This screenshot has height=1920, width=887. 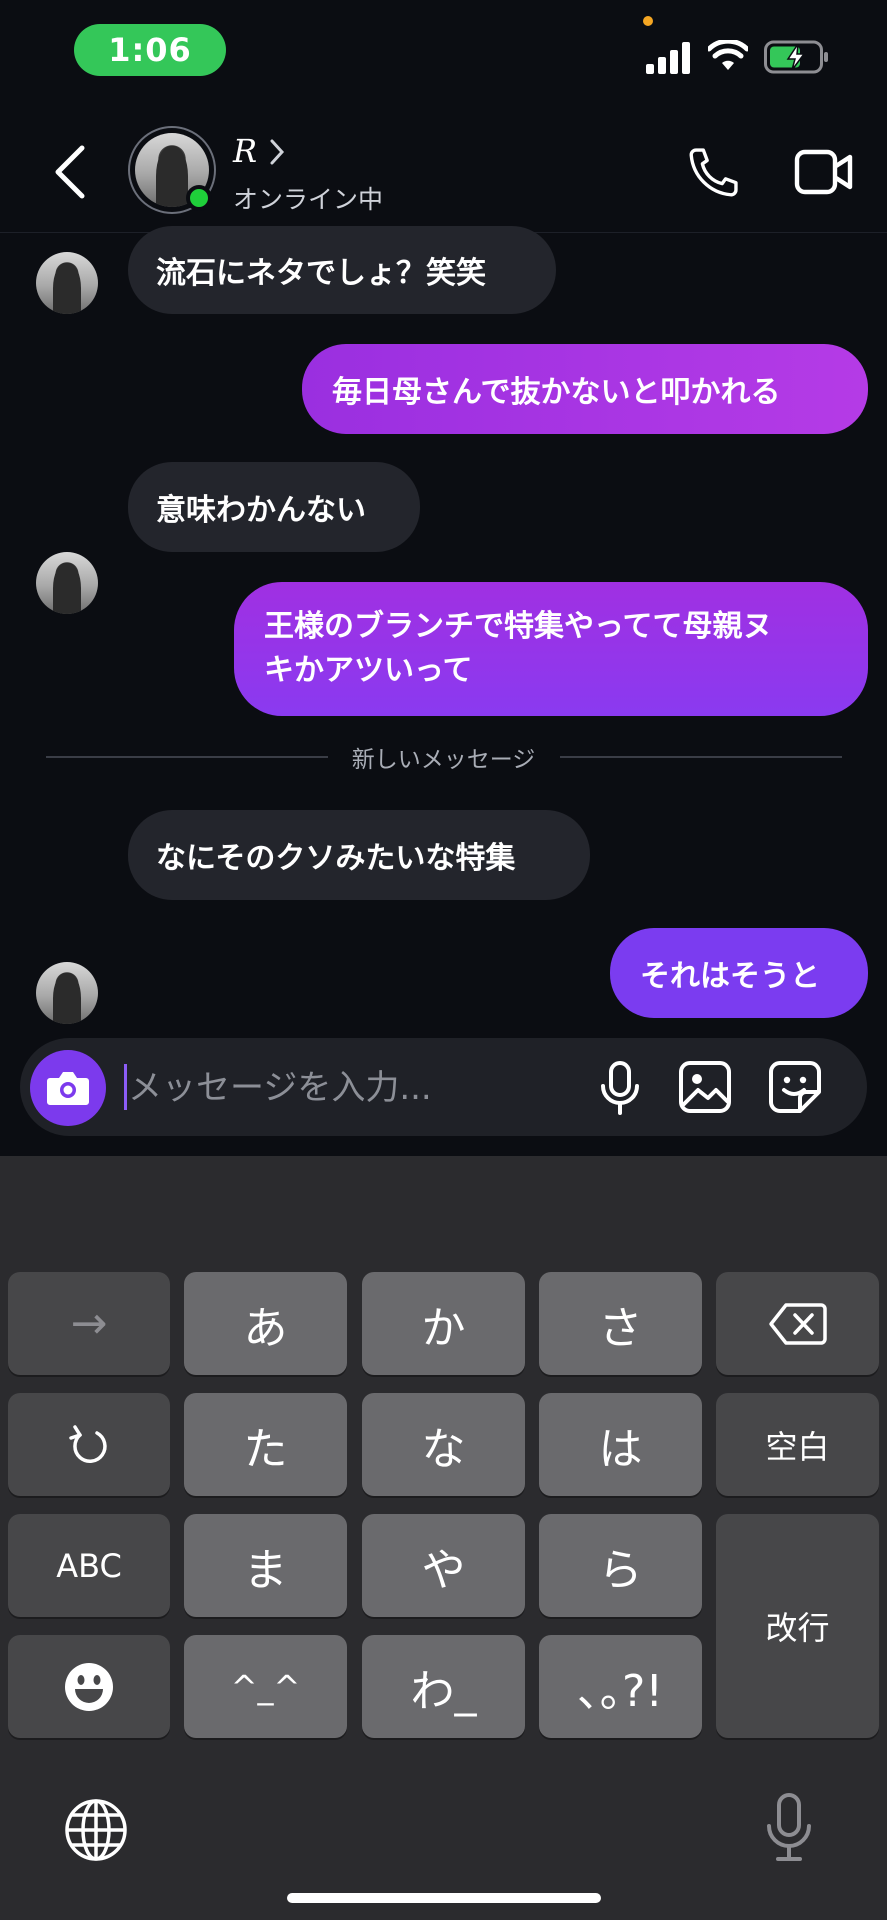 I want to click on message-bubble-outgoing: 王様のブランチで特集やってて母親ヌ キかアツいって, so click(x=551, y=649).